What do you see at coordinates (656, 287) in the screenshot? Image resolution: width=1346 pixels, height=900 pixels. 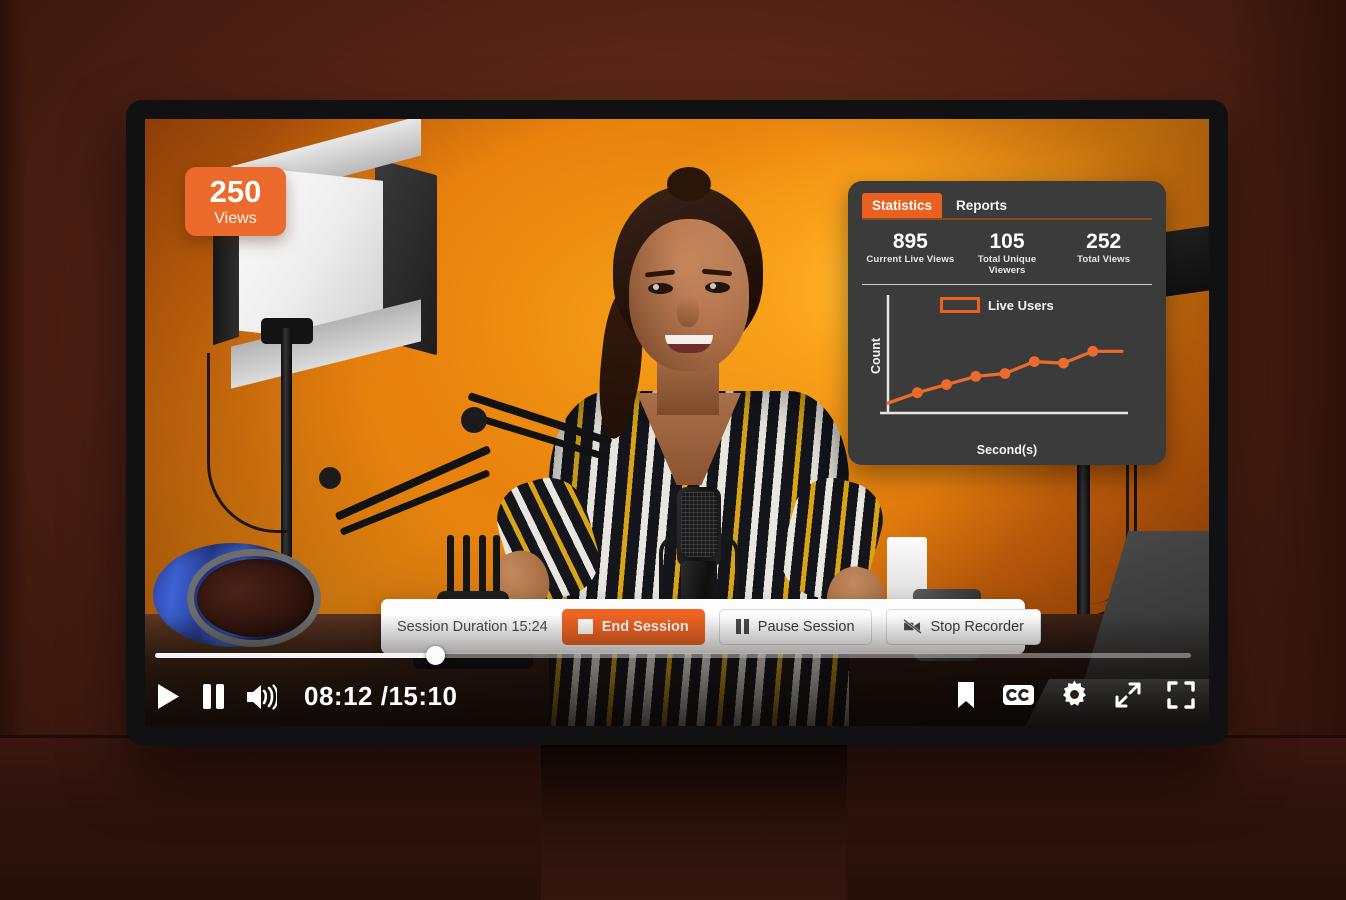 I see `presenter-eye-highlight-left` at bounding box center [656, 287].